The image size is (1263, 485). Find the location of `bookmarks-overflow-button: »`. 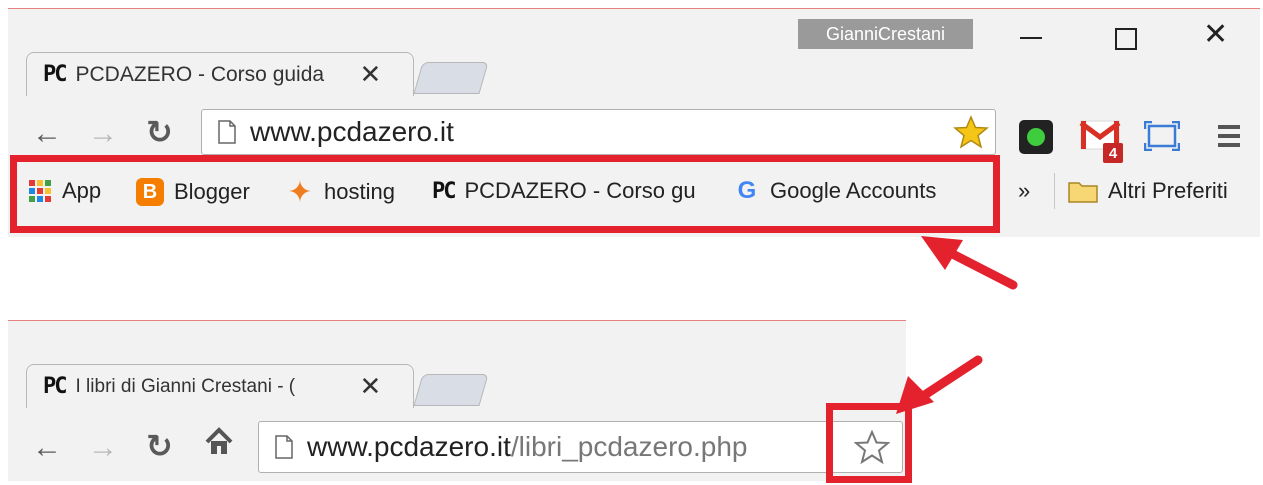

bookmarks-overflow-button: » is located at coordinates (1024, 191).